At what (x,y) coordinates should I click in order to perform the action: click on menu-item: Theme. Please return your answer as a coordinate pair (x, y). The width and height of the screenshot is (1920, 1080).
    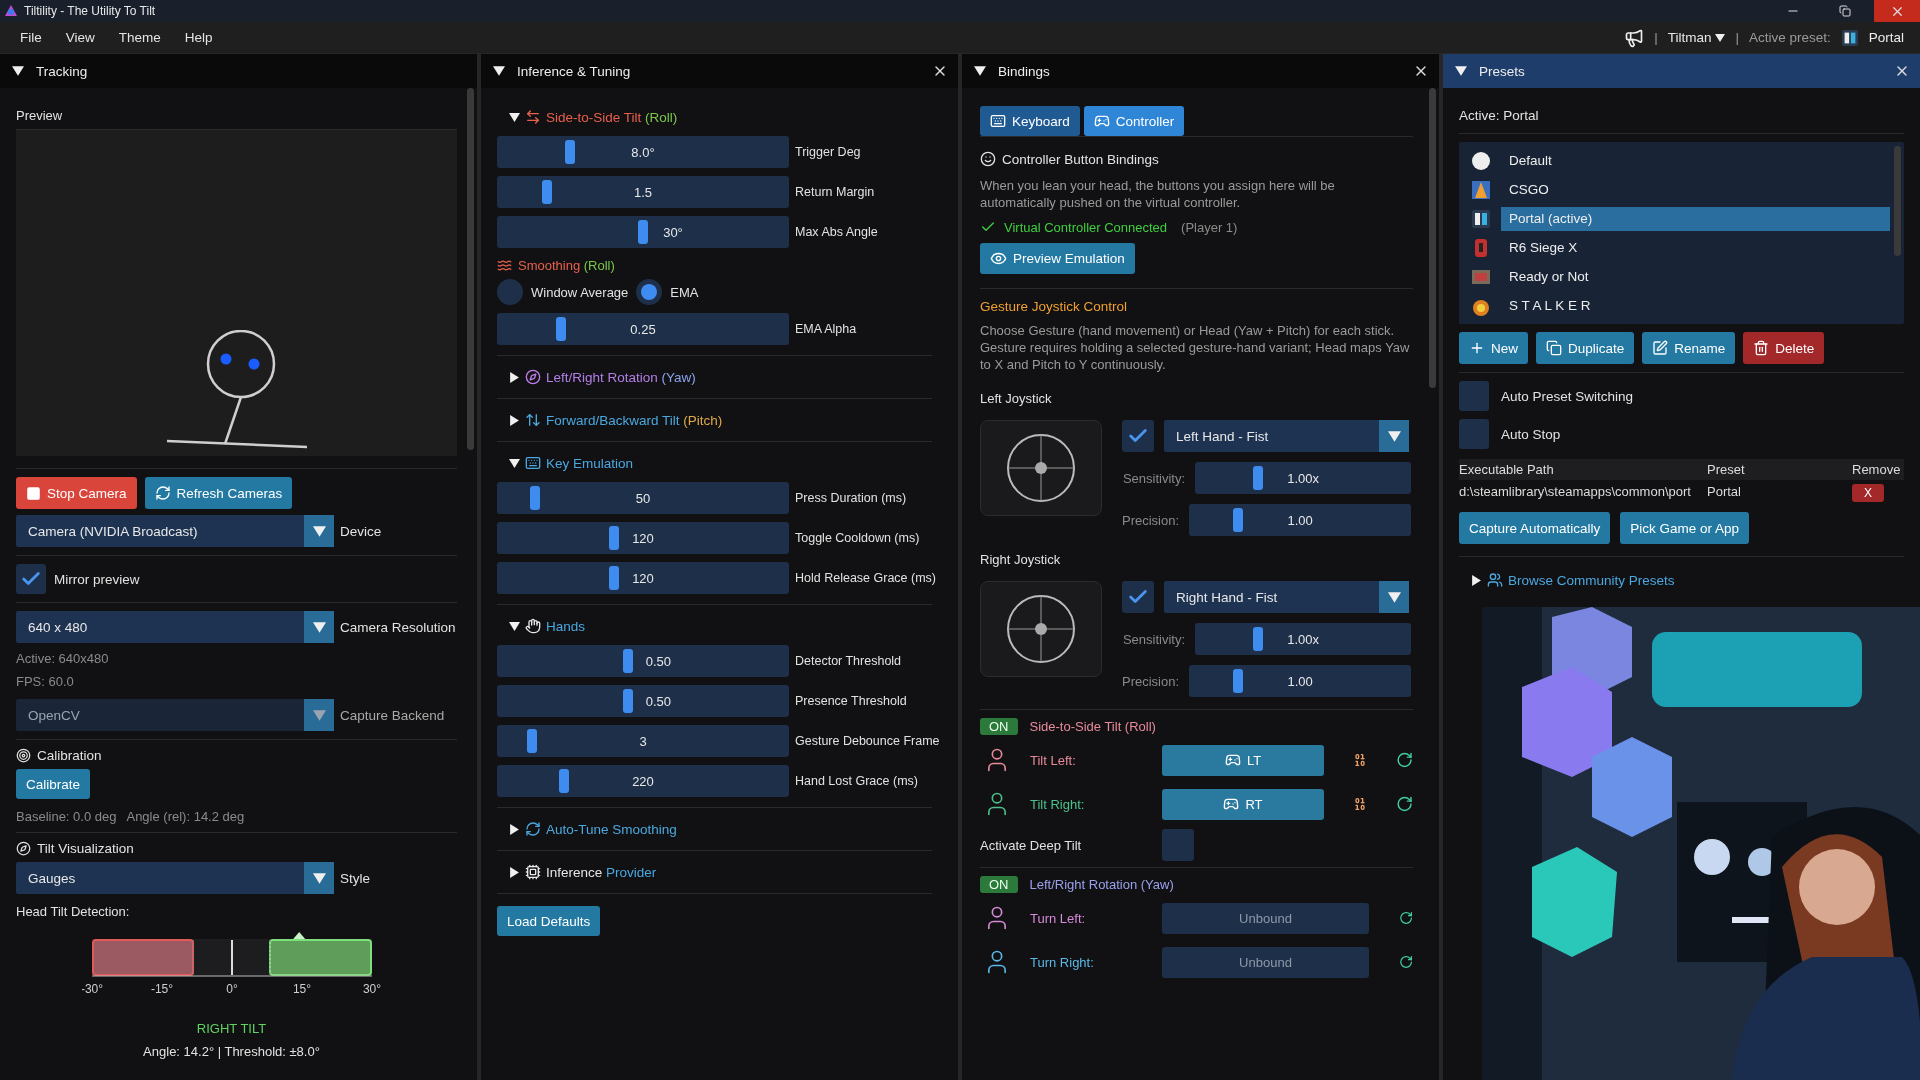
    Looking at the image, I should click on (139, 37).